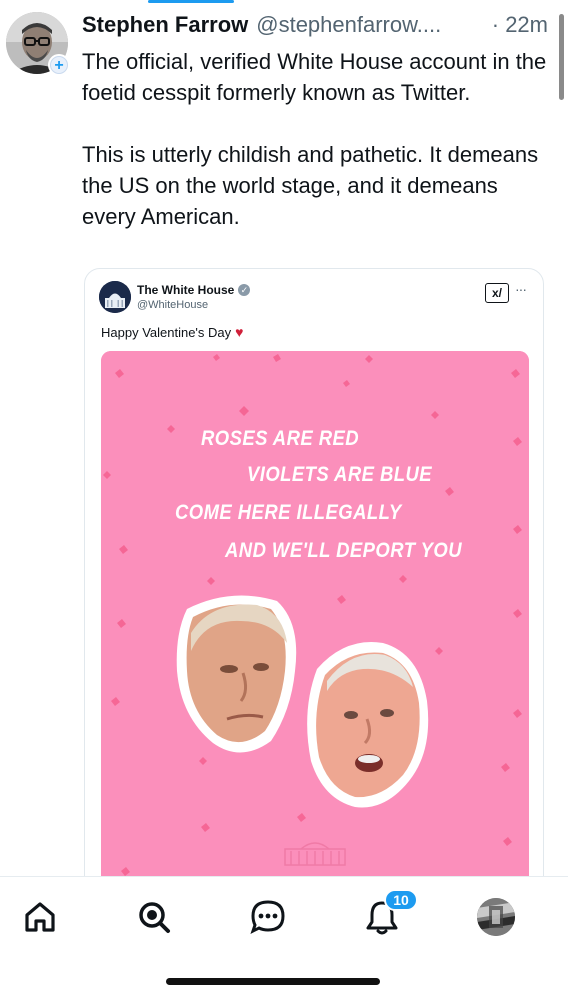 This screenshot has width=568, height=1000. I want to click on bottom-navigation: 10, so click(284, 917).